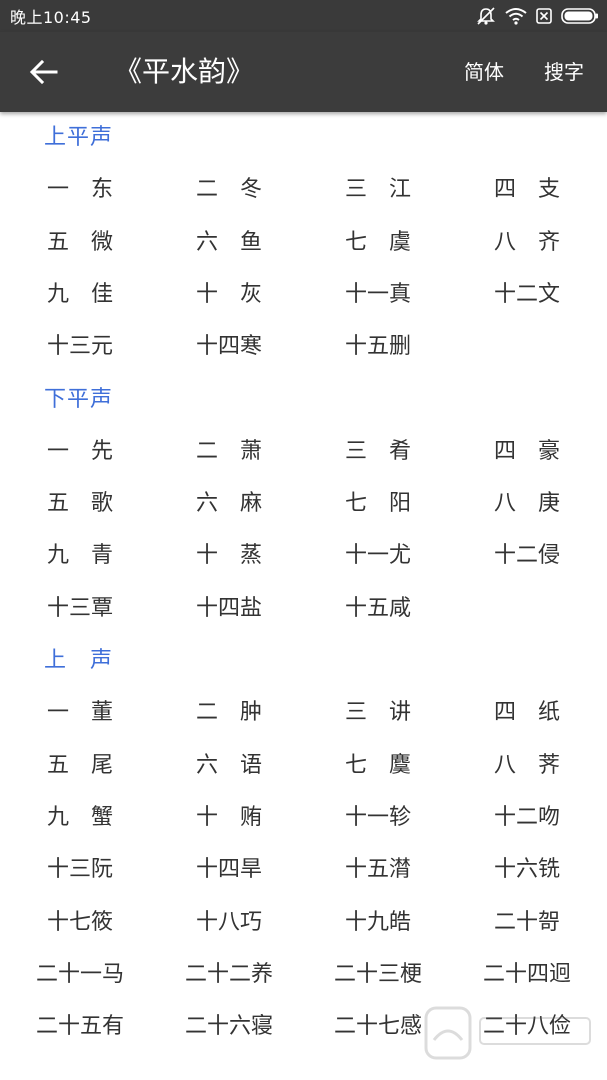 Image resolution: width=607 pixels, height=1080 pixels. What do you see at coordinates (378, 818) in the screenshot?
I see `rhyme-item: 十一轸` at bounding box center [378, 818].